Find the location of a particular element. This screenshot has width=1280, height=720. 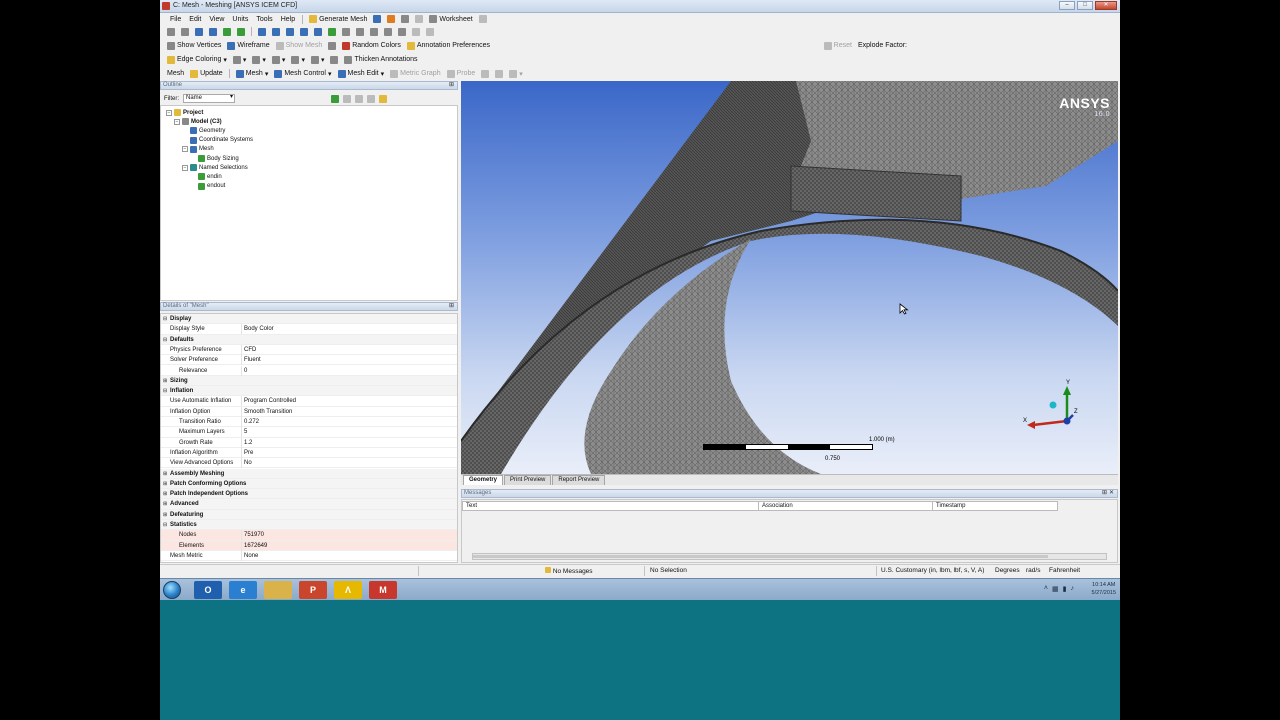

property-value: Pre is located at coordinates (248, 453).